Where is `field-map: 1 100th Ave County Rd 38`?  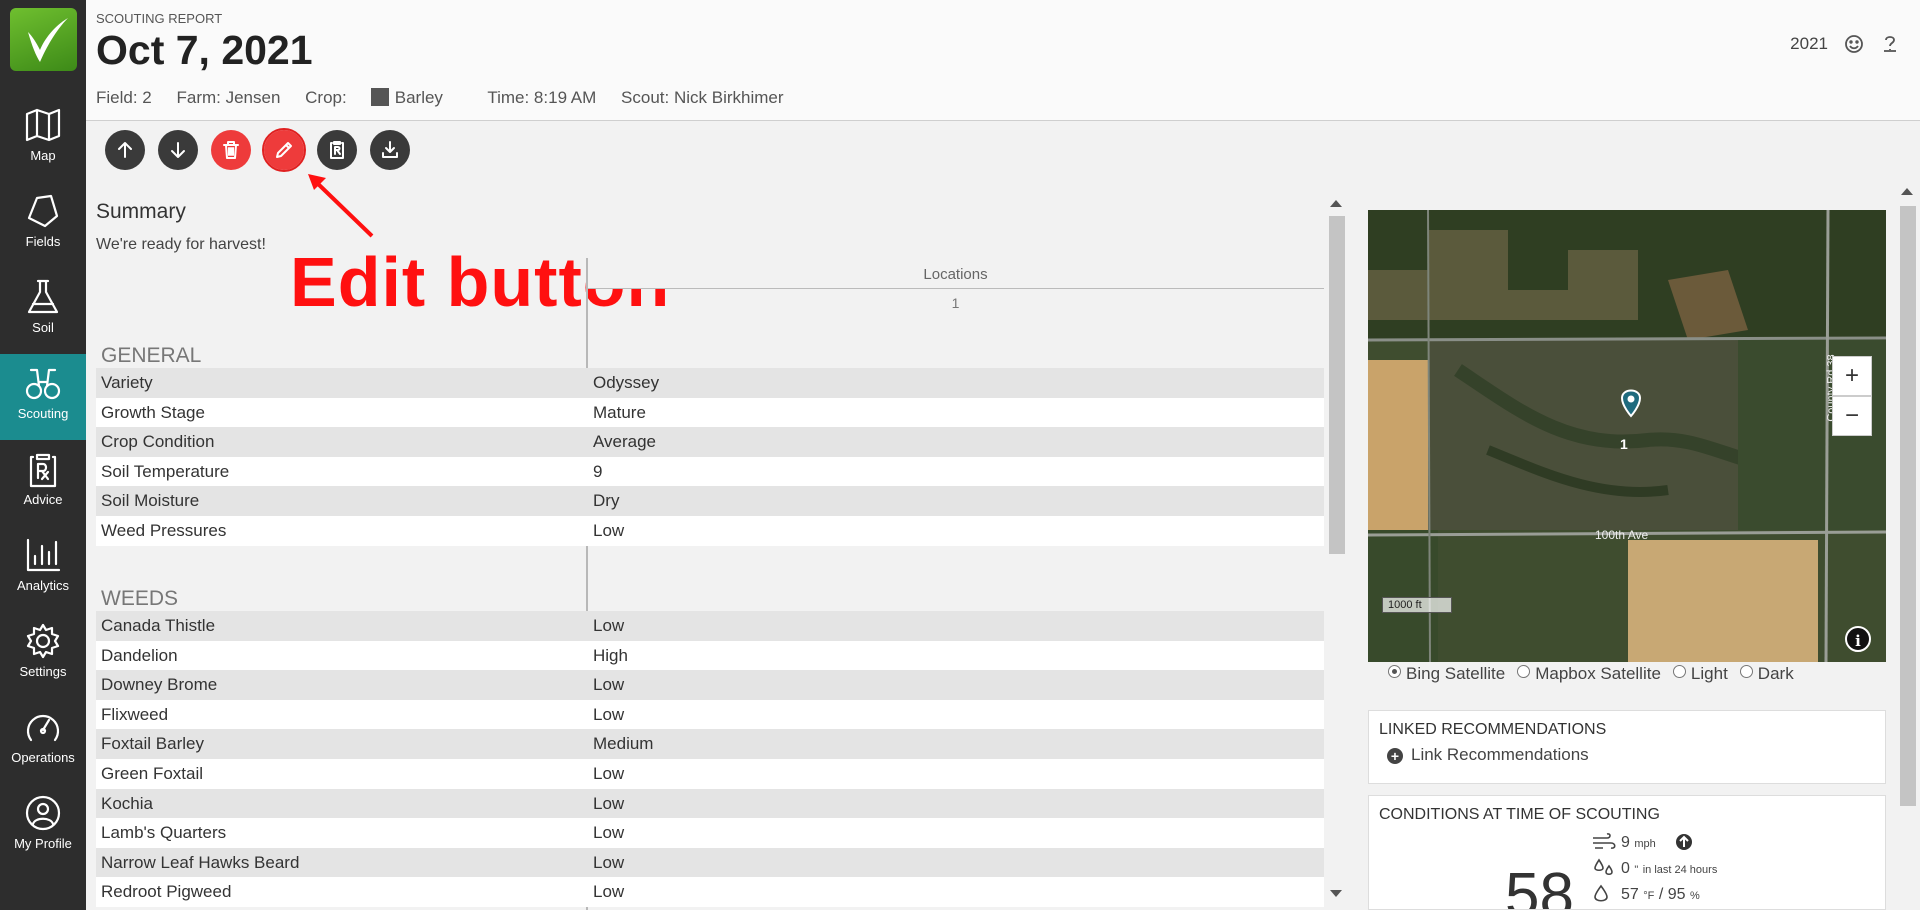 field-map: 1 100th Ave County Rd 38 is located at coordinates (1627, 436).